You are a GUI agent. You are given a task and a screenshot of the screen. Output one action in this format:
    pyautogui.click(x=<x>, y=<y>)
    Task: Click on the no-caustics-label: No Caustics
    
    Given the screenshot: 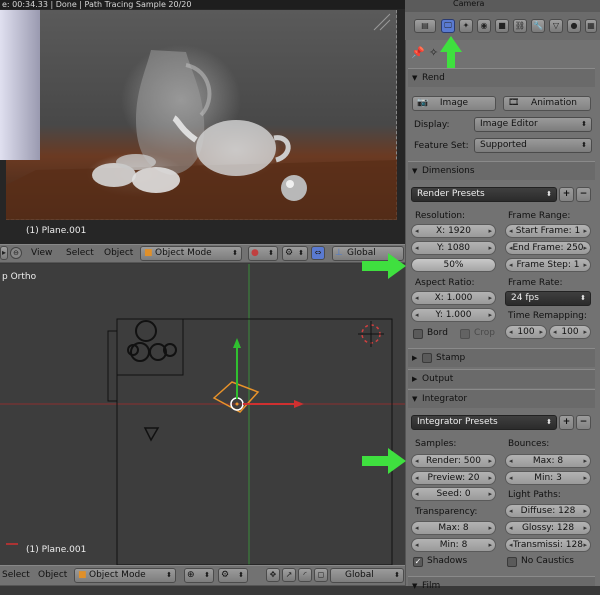 What is the action you would take?
    pyautogui.click(x=547, y=561)
    